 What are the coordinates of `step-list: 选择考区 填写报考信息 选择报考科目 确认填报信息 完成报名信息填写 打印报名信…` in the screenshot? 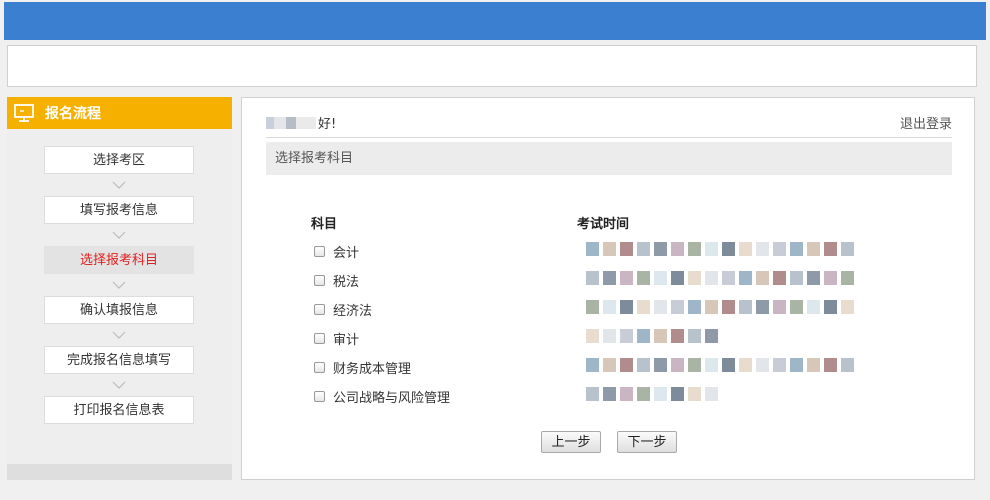 It's located at (119, 276).